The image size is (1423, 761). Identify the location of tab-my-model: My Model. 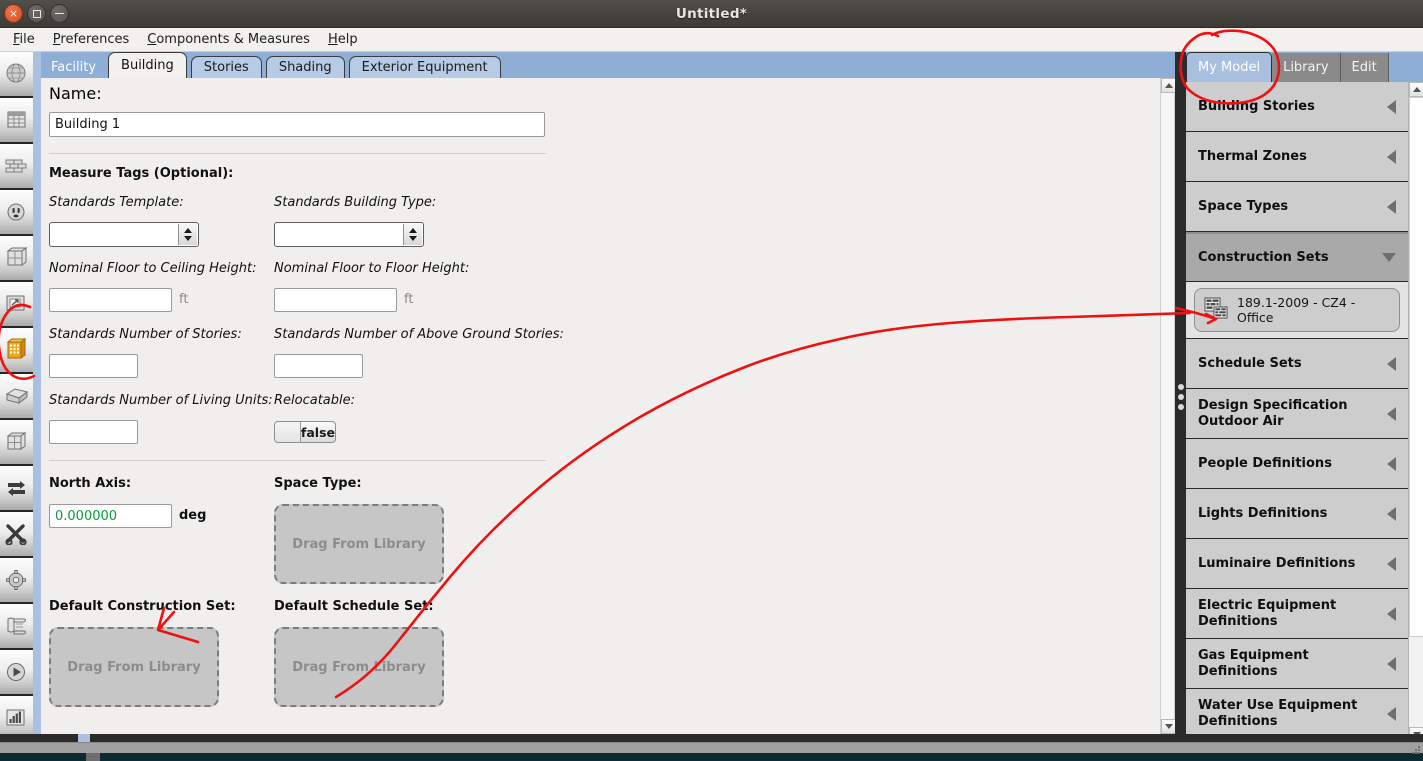
(1229, 67).